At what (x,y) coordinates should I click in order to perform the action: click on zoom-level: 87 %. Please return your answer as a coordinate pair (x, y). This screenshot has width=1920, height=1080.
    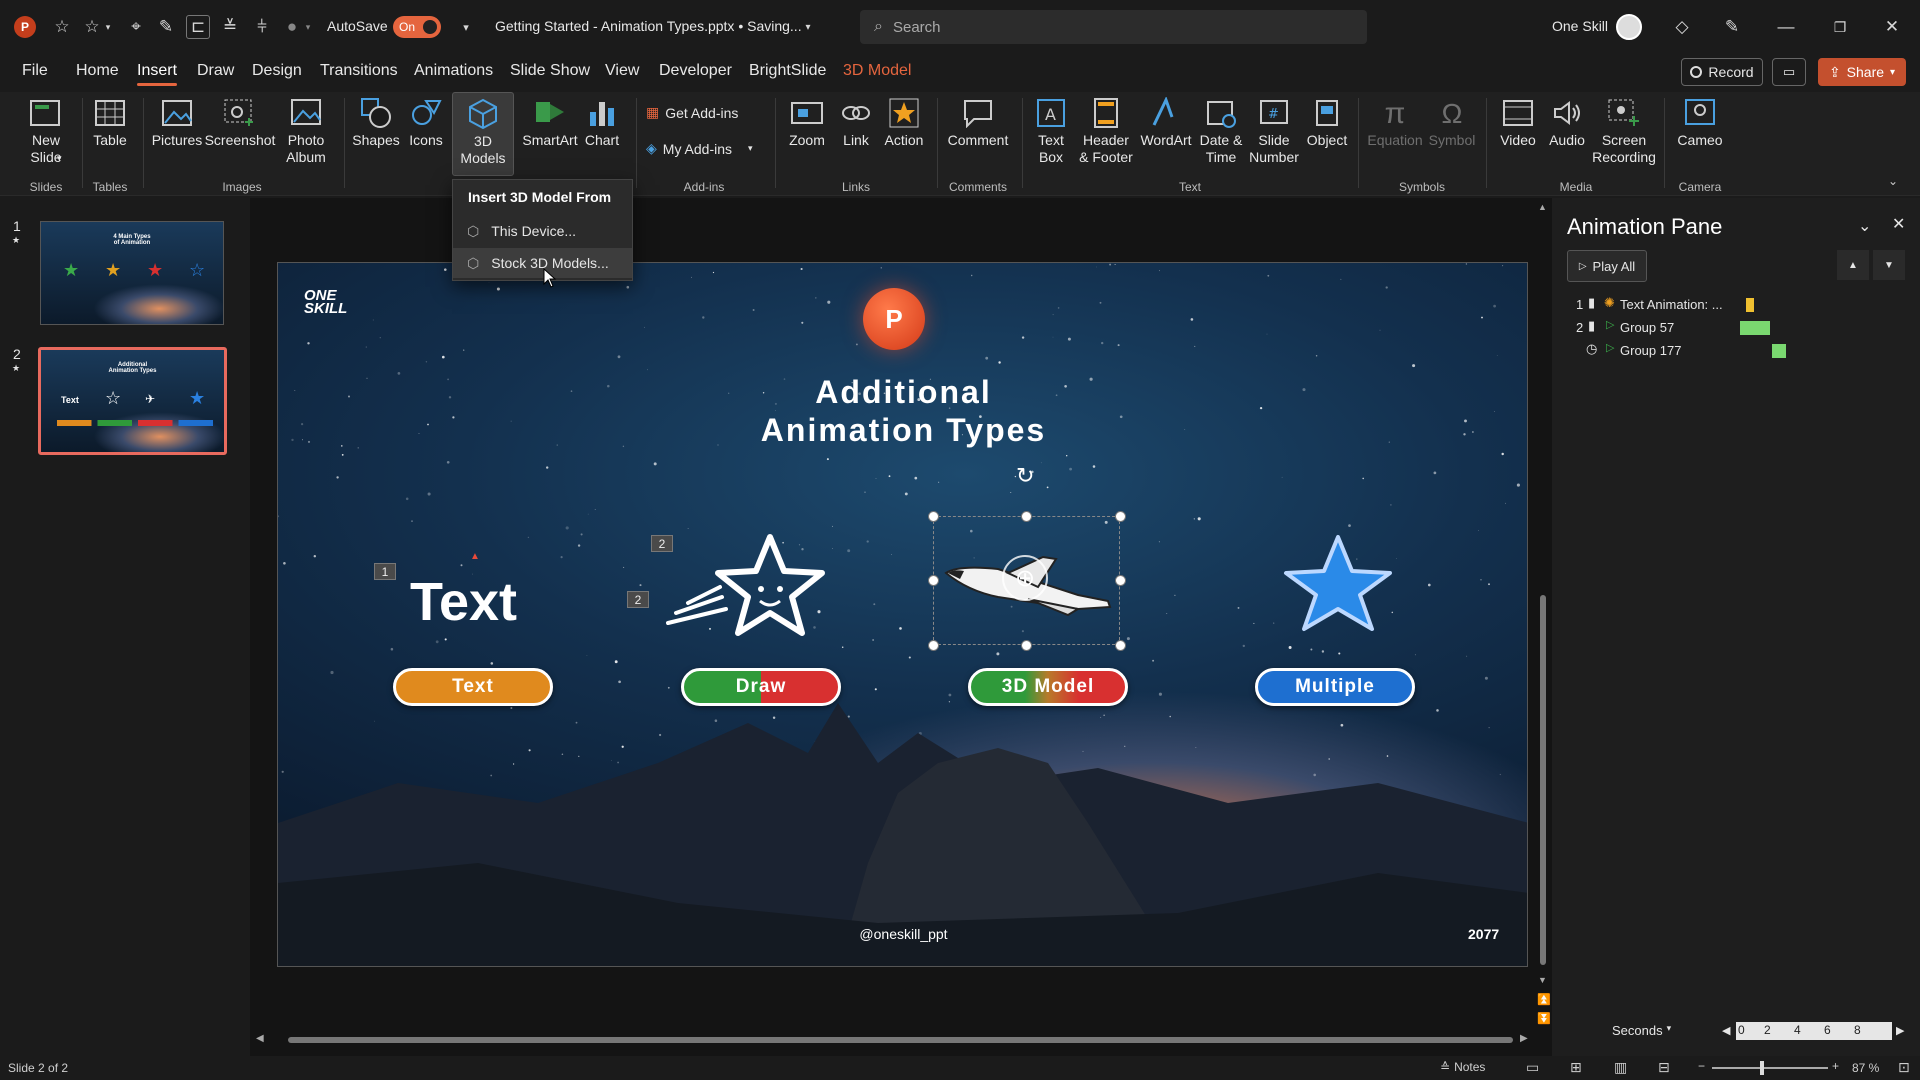
    Looking at the image, I should click on (1865, 1068).